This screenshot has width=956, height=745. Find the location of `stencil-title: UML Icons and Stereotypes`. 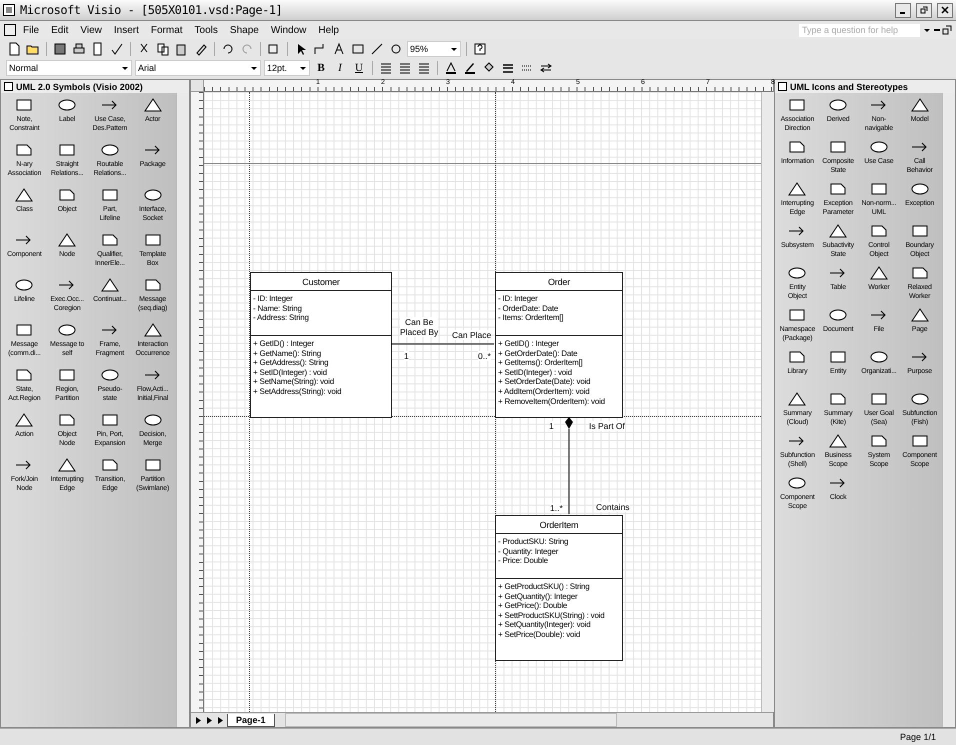

stencil-title: UML Icons and Stereotypes is located at coordinates (849, 87).